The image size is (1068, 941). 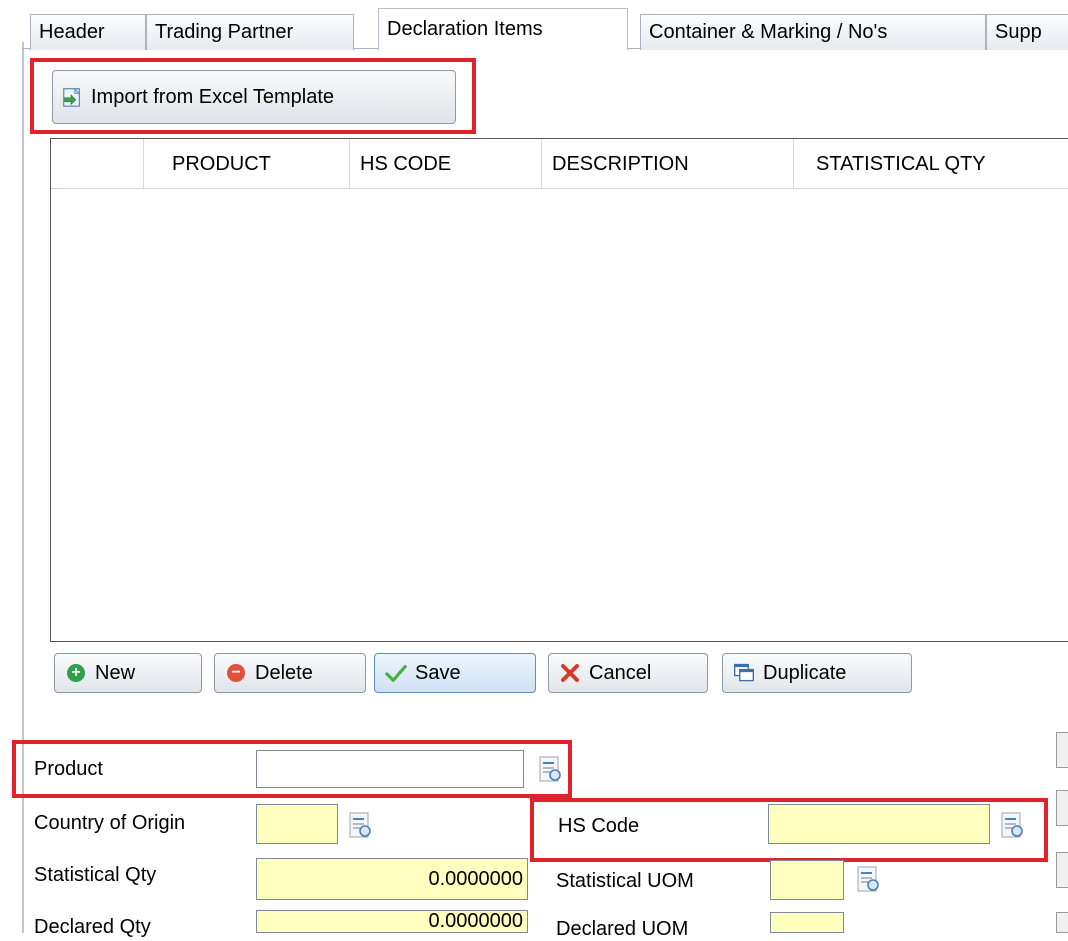 What do you see at coordinates (392, 879) in the screenshot?
I see `statistical-qty-field` at bounding box center [392, 879].